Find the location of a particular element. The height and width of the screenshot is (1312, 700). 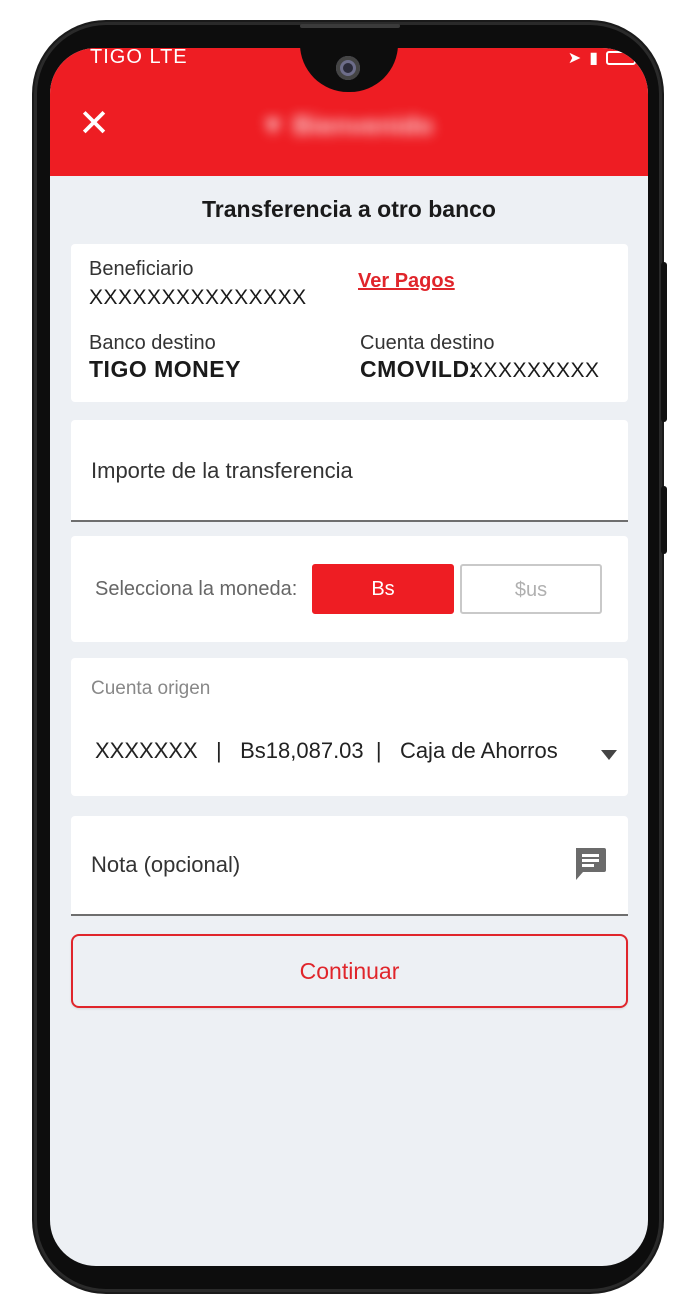

battery-icon is located at coordinates (621, 58).